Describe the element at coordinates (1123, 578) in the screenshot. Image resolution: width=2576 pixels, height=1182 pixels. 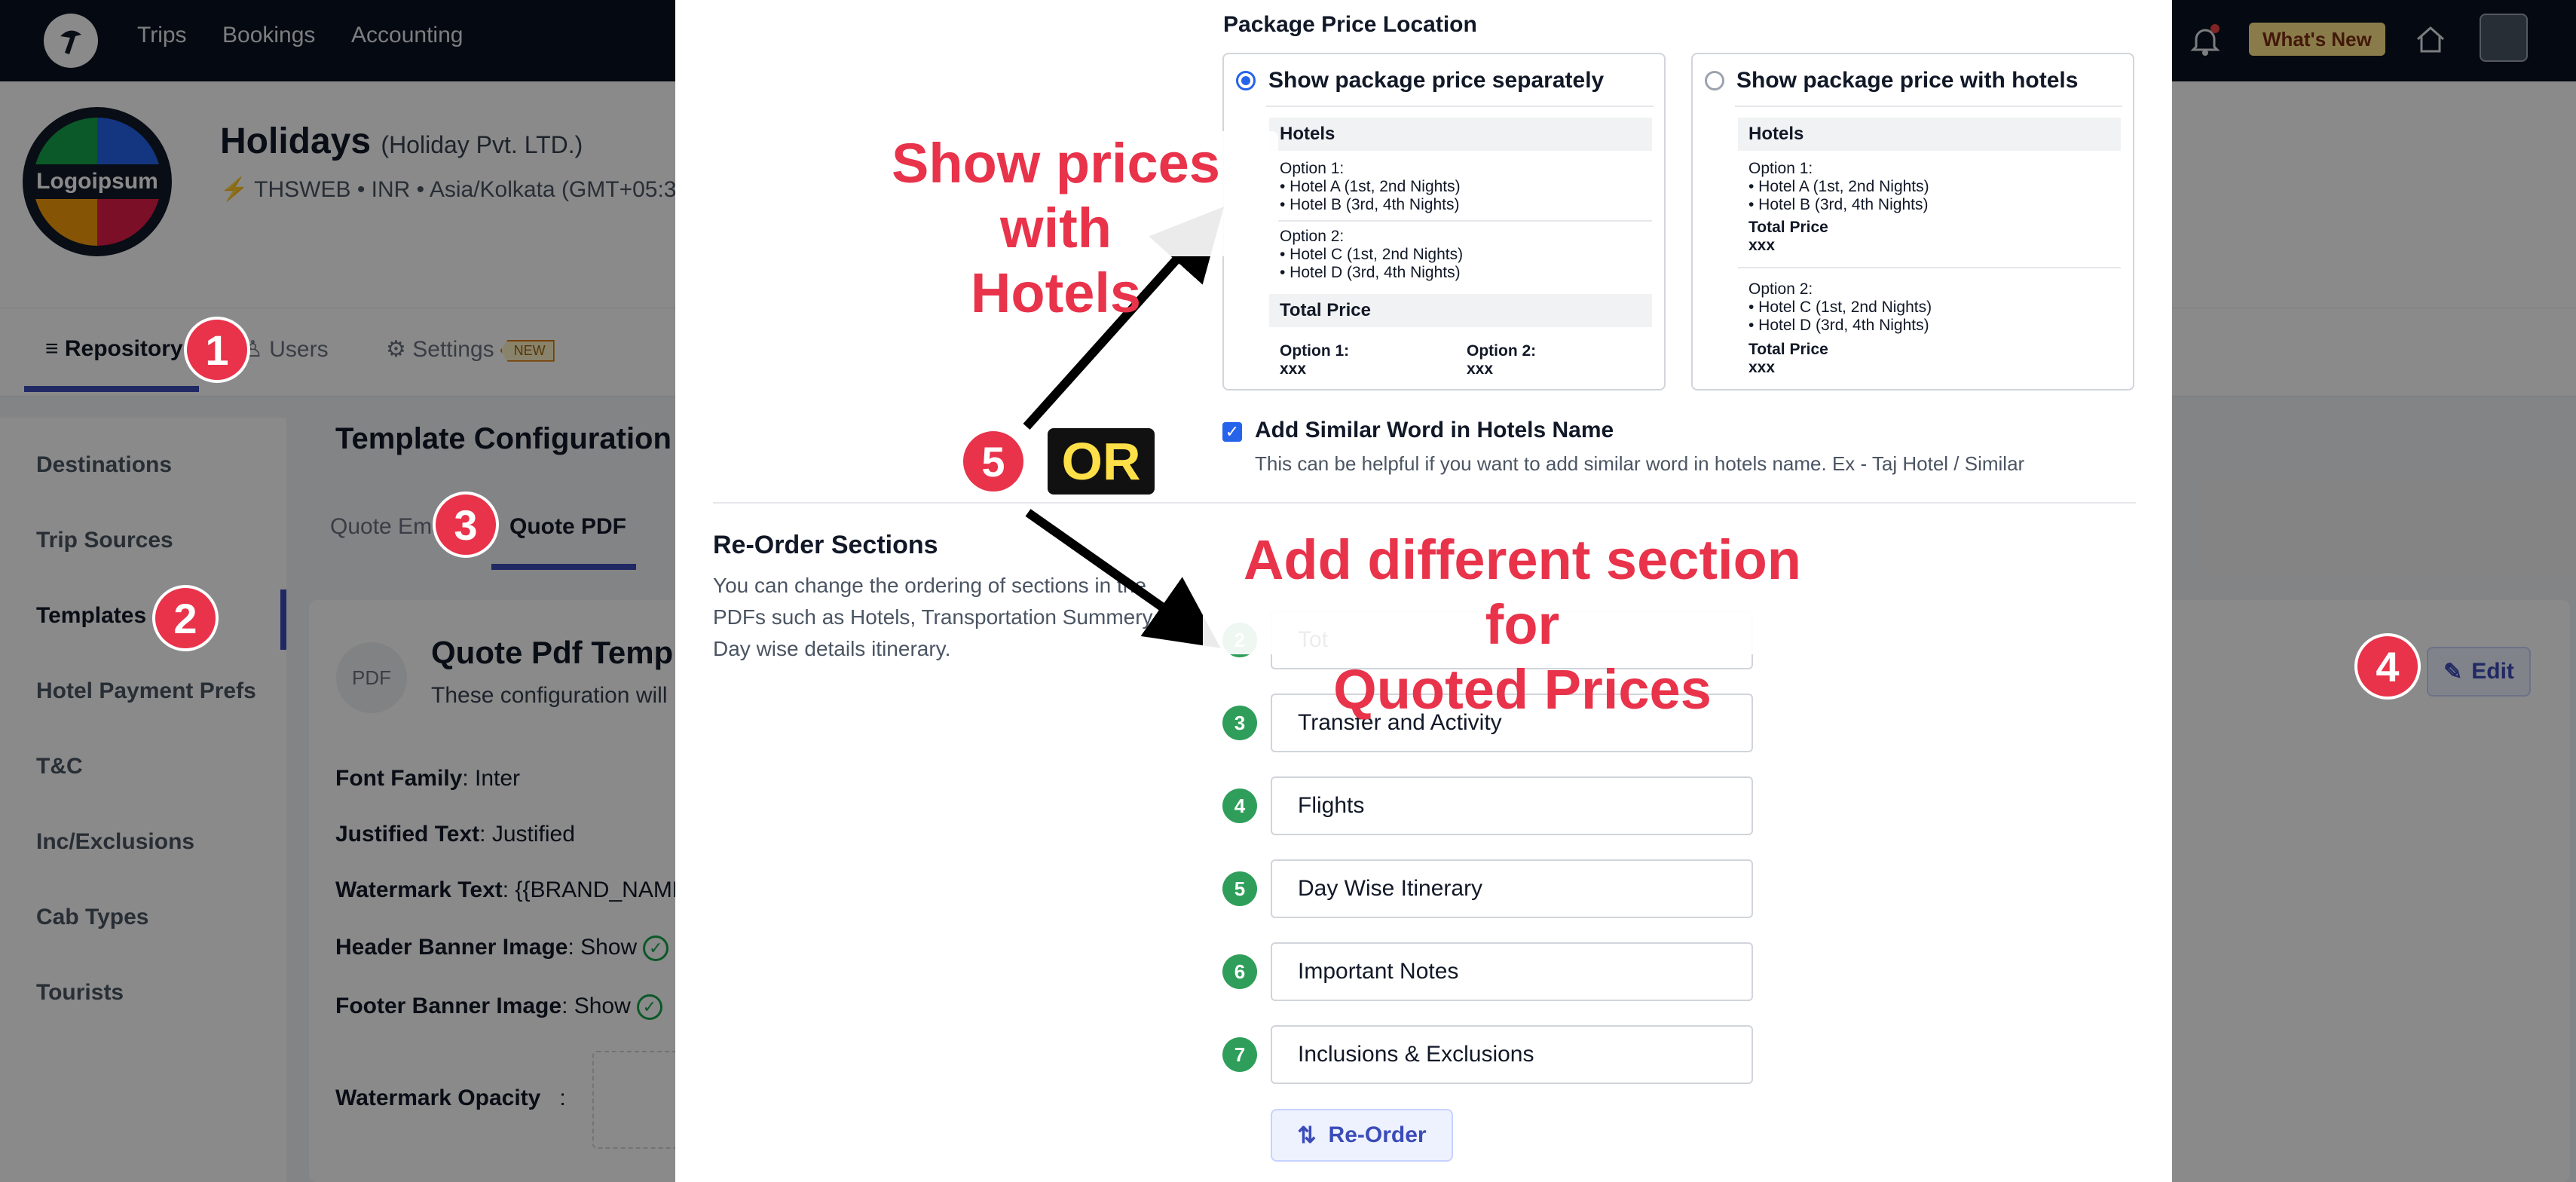
I see `arrow-to-sections` at that location.